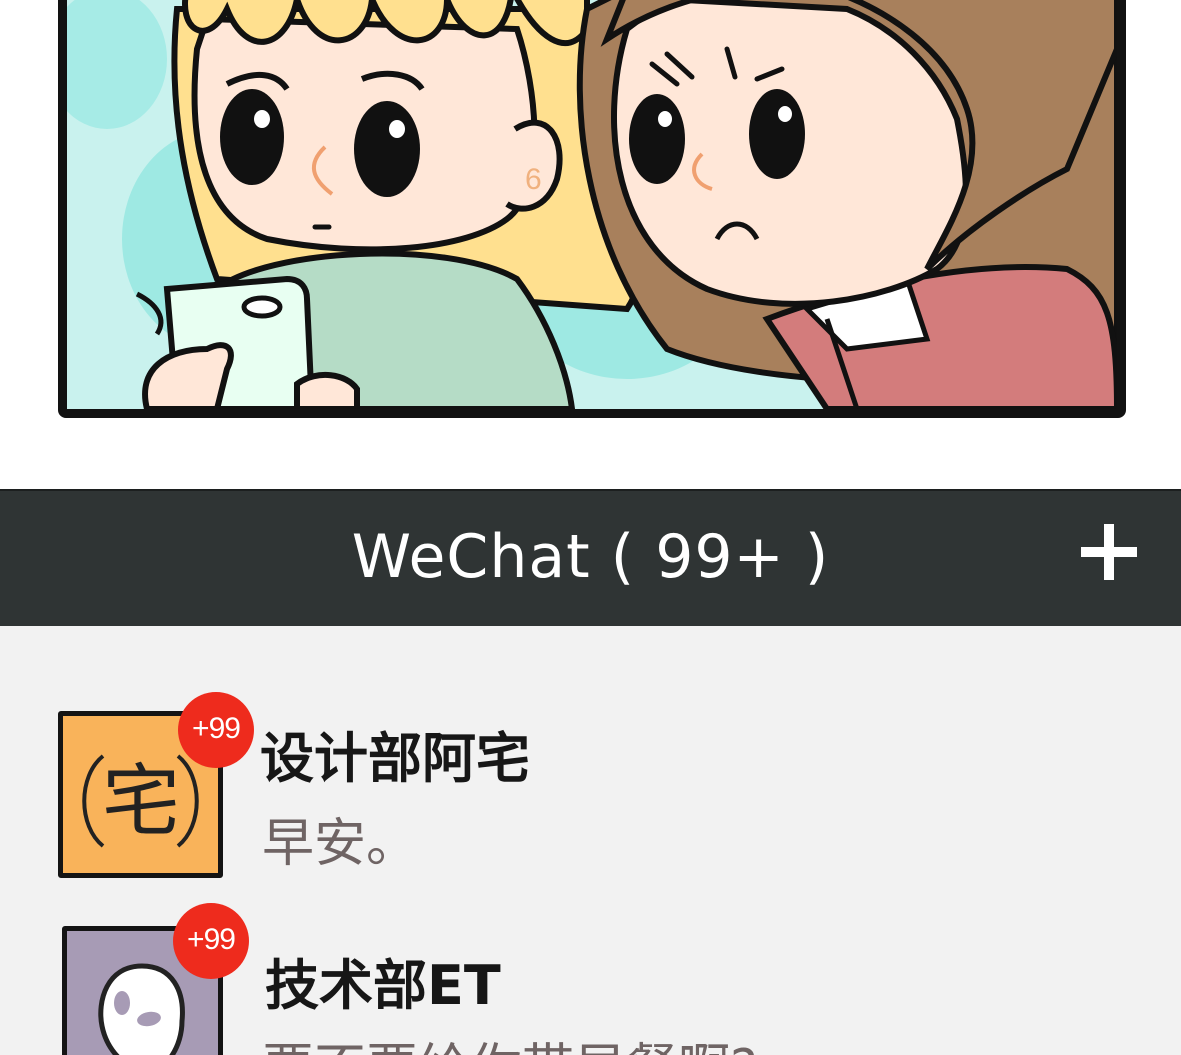  Describe the element at coordinates (533, 179) in the screenshot. I see `svg-text: 6` at that location.